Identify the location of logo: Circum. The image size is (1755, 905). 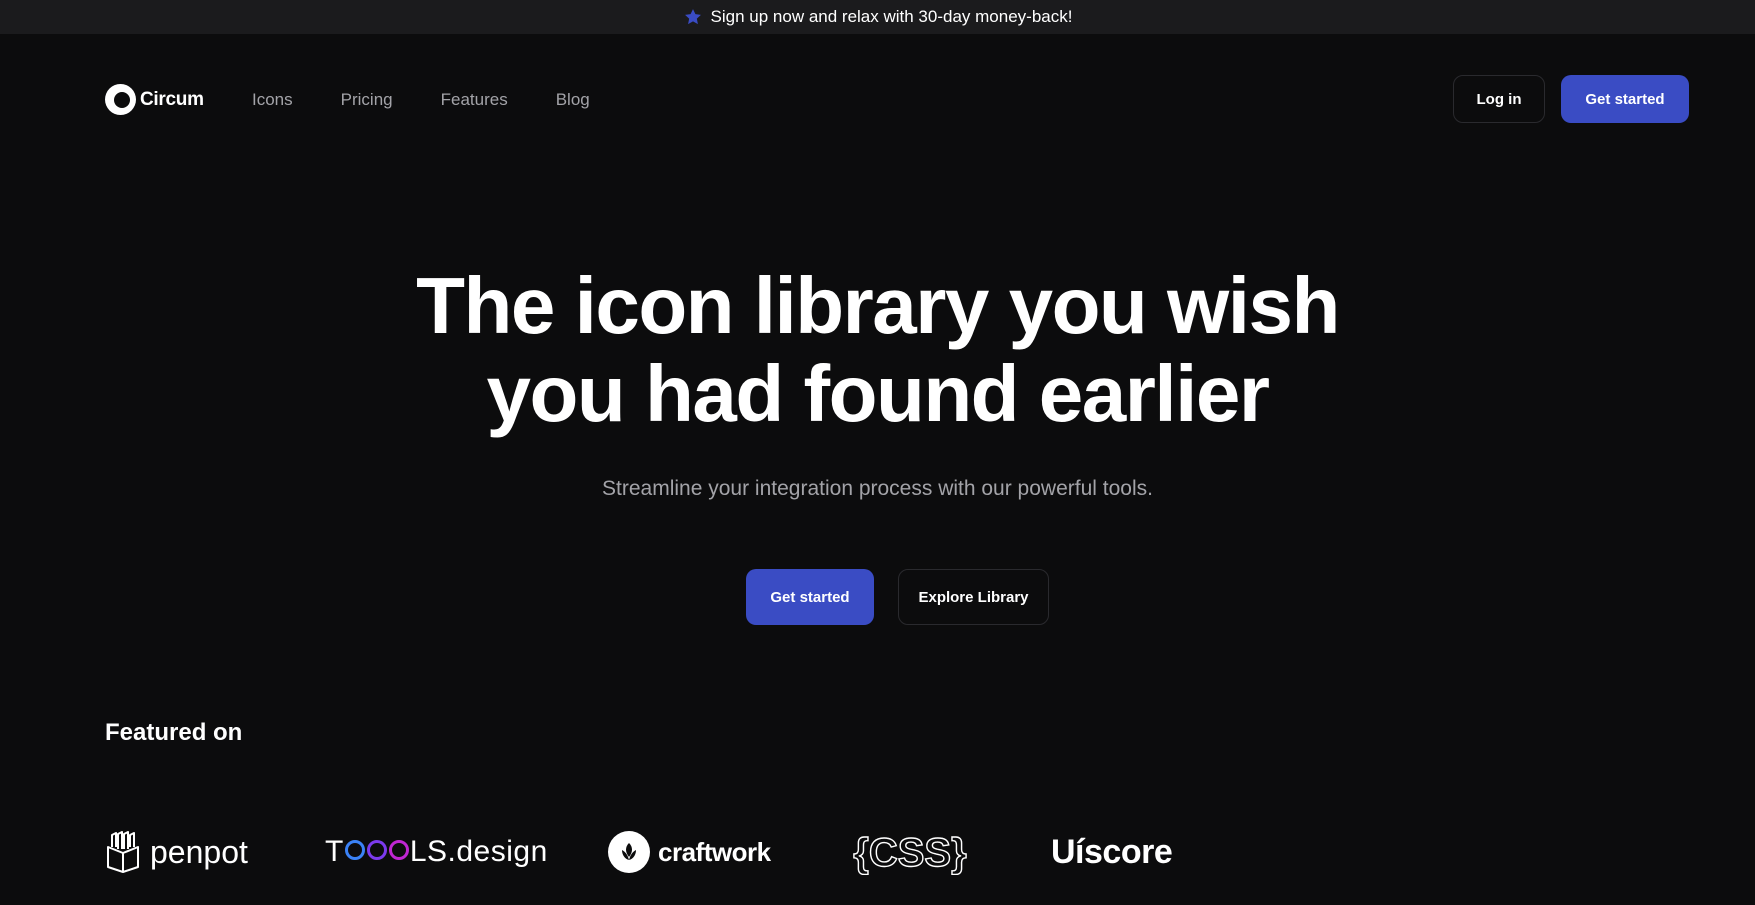
(154, 99).